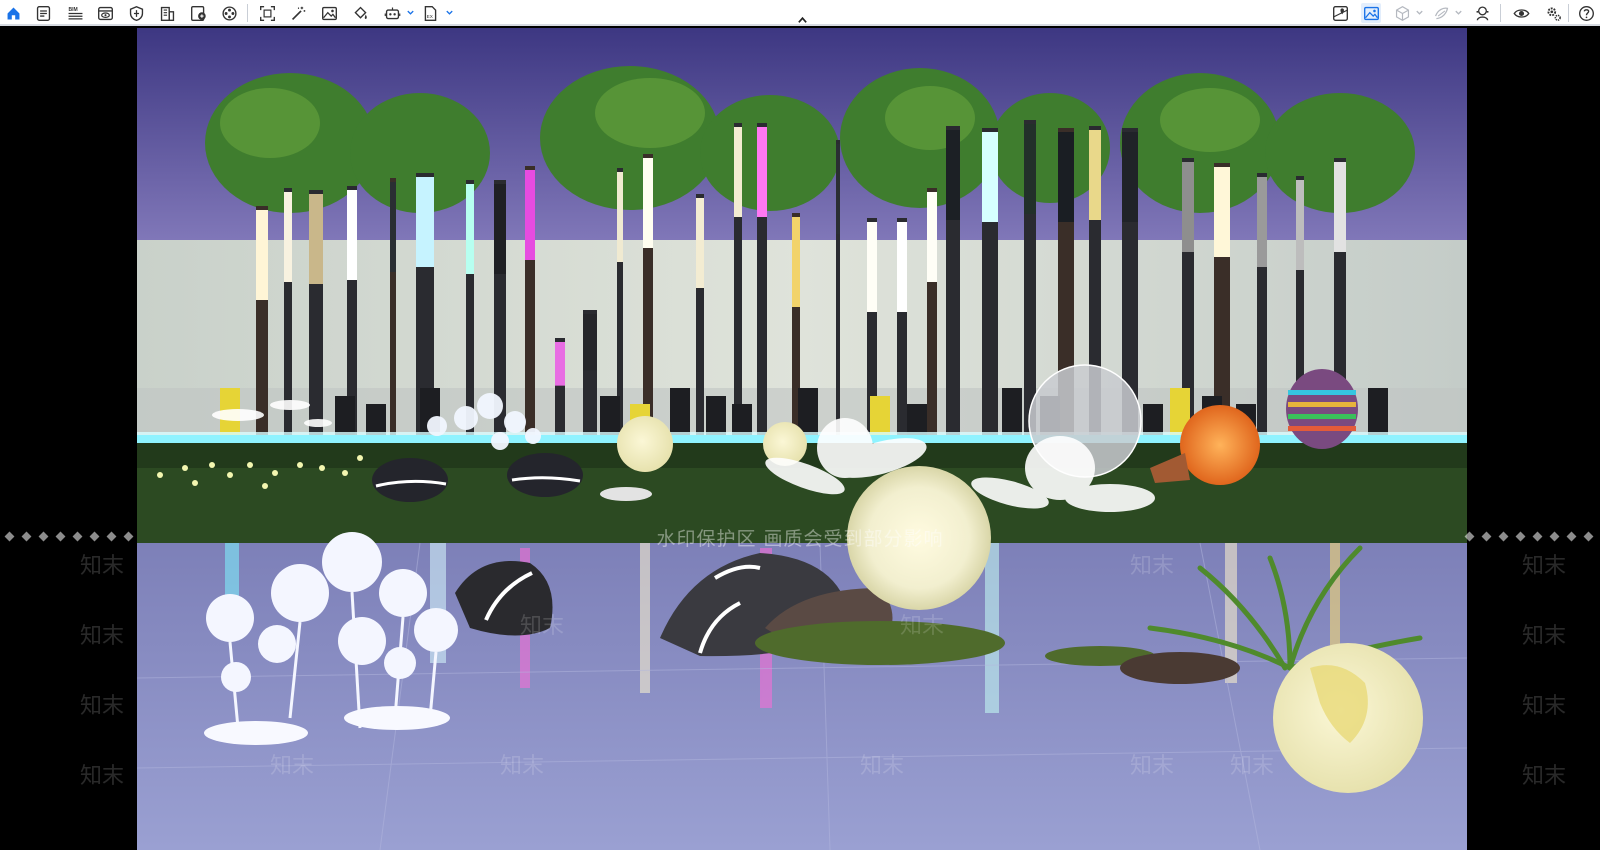 This screenshot has width=1600, height=850. I want to click on film-reel-icon, so click(229, 13).